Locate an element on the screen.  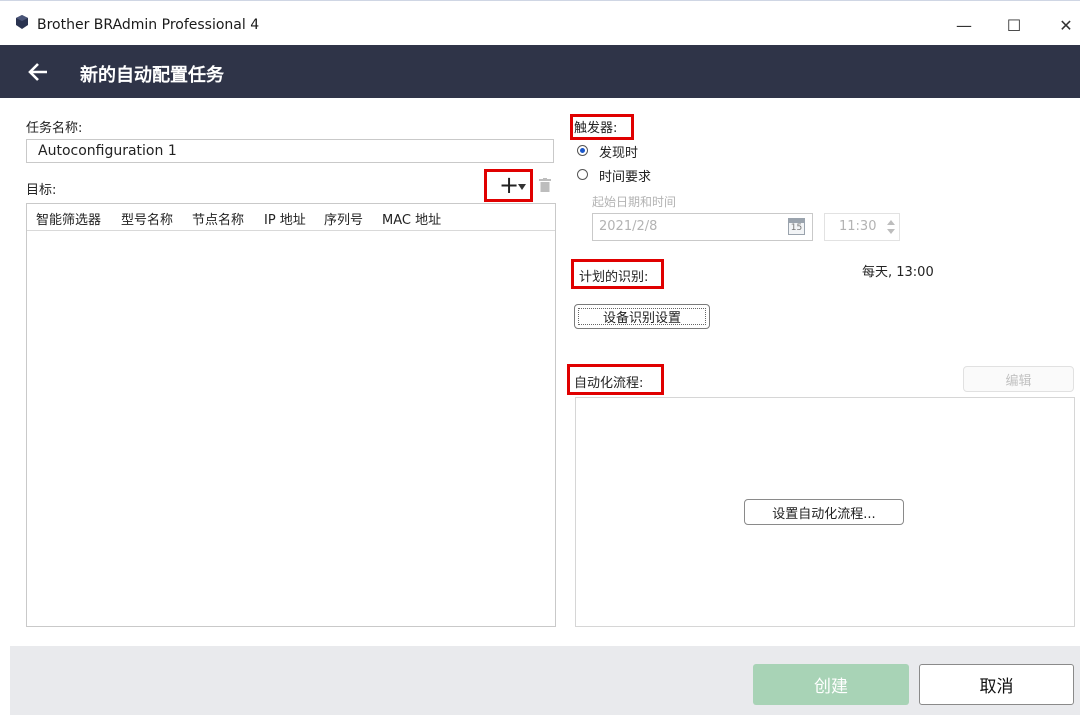
page-title: 新的自动配置任务 is located at coordinates (152, 75).